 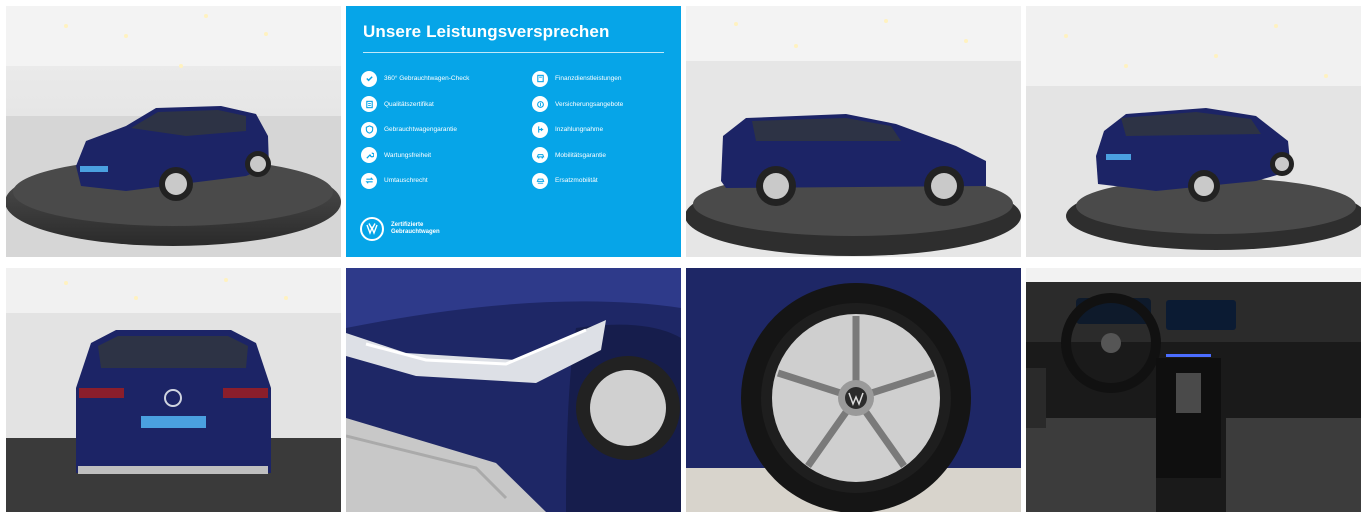 What do you see at coordinates (427, 78) in the screenshot?
I see `promise-item-label: 360° Gebrauchtwagen-Check` at bounding box center [427, 78].